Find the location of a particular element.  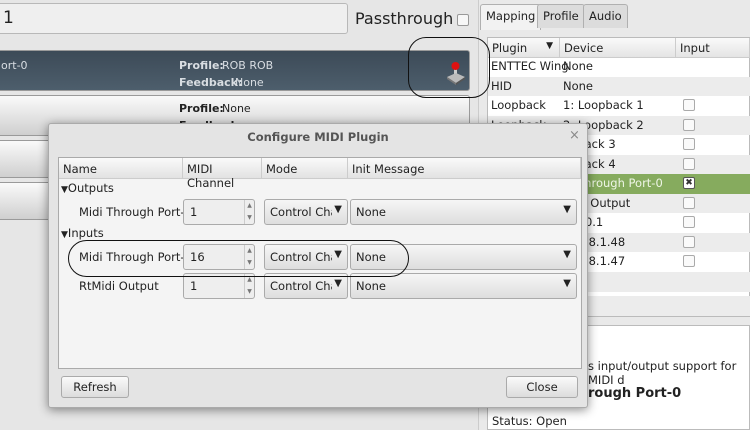

plugin-description: s input/output support for MIDI d is located at coordinates (662, 373).